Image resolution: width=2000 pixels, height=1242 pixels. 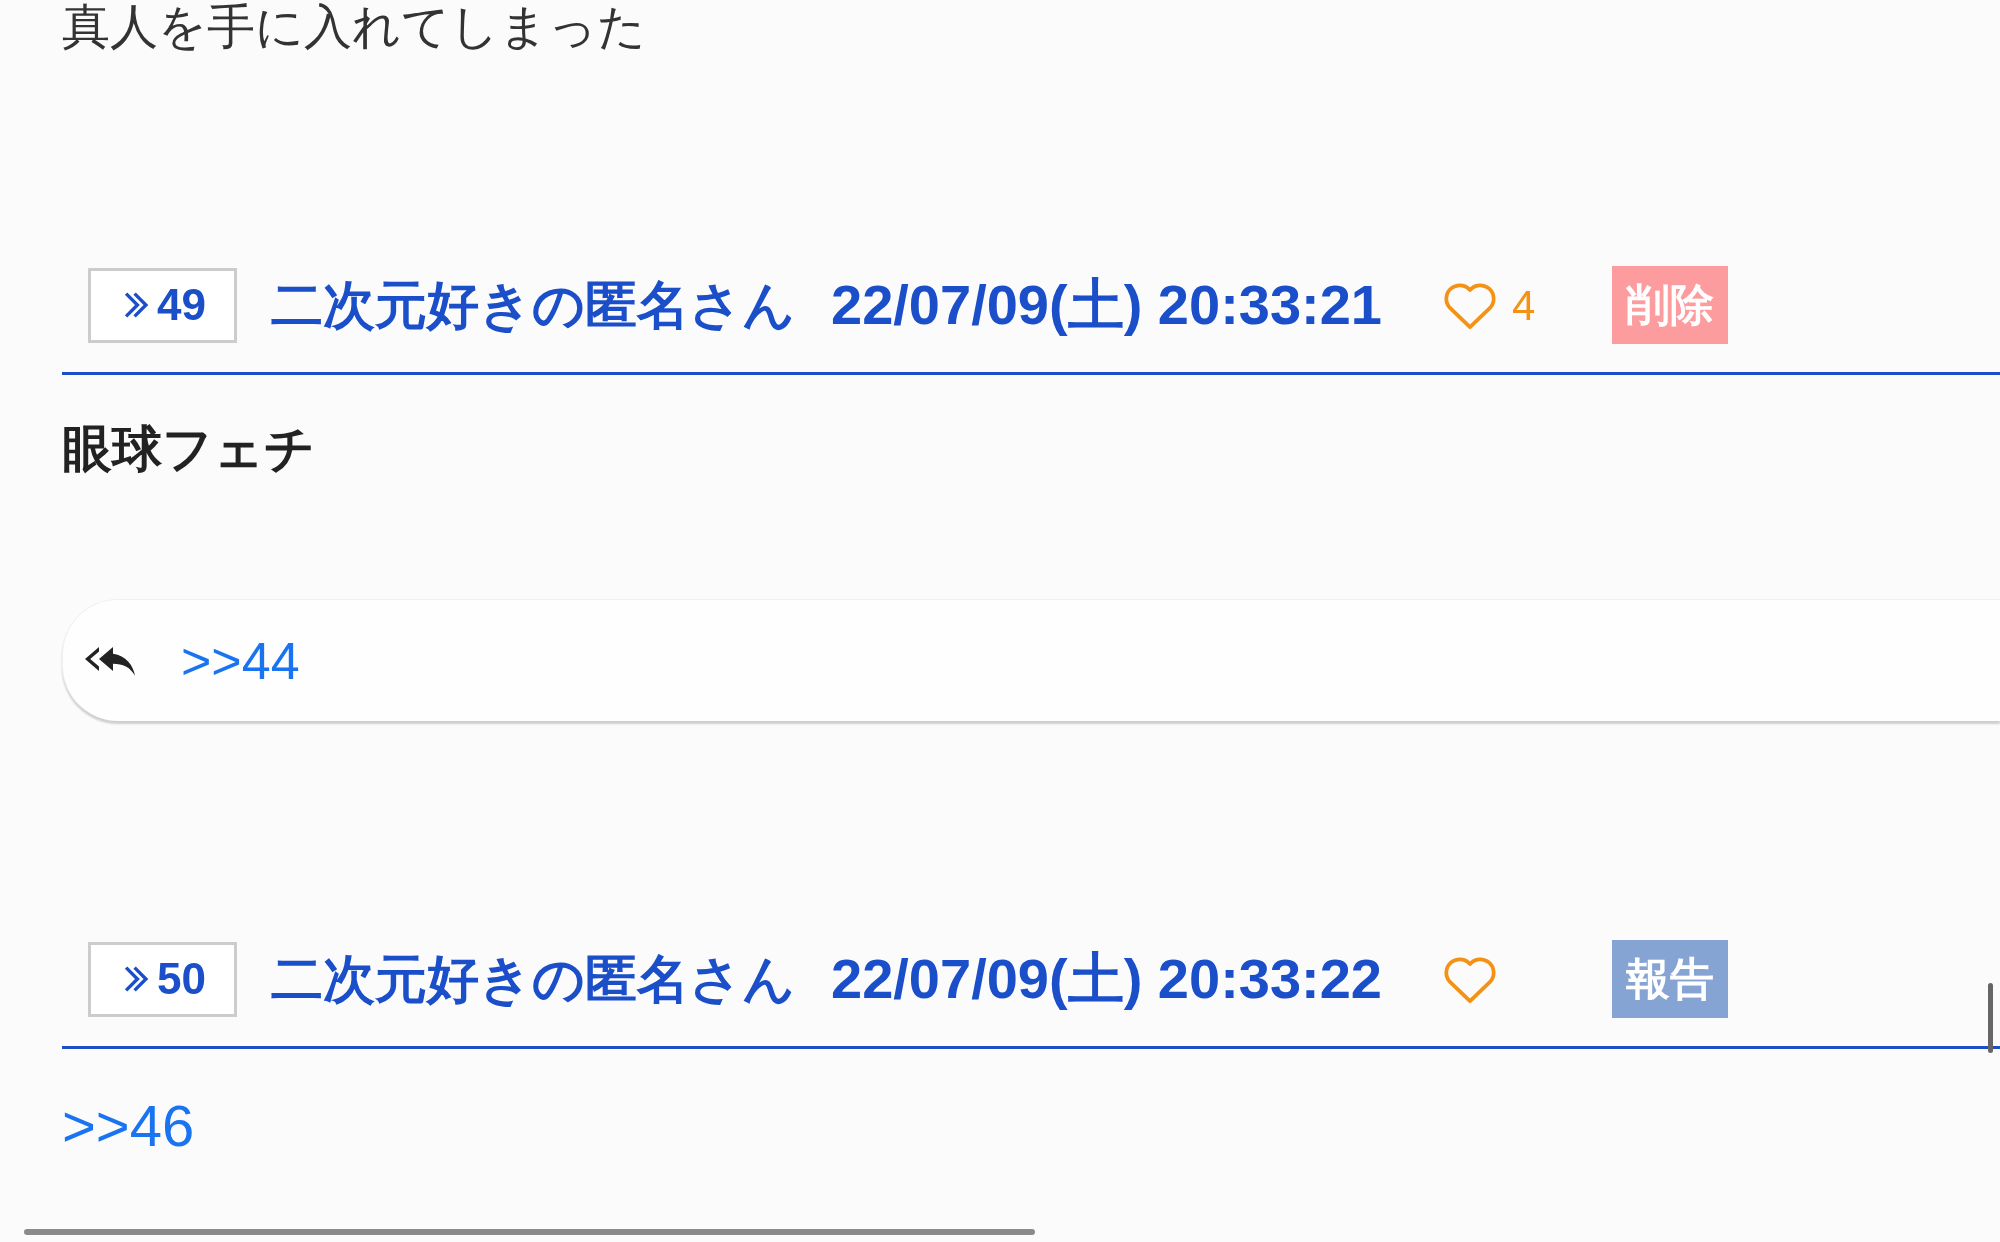 I want to click on post-body-text: 真人を手に入れてしまった, so click(x=354, y=26).